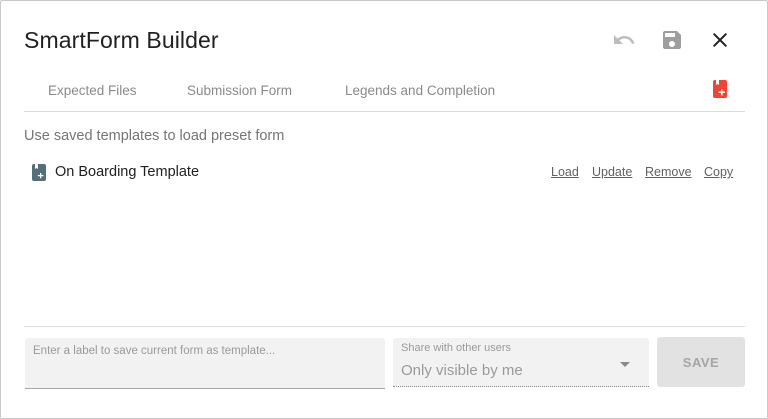 The height and width of the screenshot is (419, 768). I want to click on template-label-input, so click(205, 363).